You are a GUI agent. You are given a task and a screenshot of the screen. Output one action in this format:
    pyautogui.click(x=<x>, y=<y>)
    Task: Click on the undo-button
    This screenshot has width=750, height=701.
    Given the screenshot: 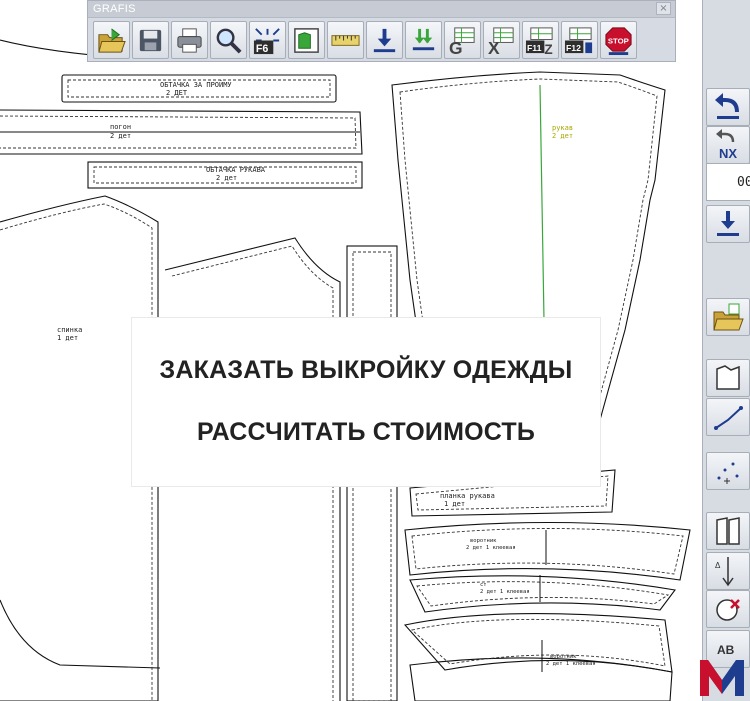 What is the action you would take?
    pyautogui.click(x=728, y=107)
    